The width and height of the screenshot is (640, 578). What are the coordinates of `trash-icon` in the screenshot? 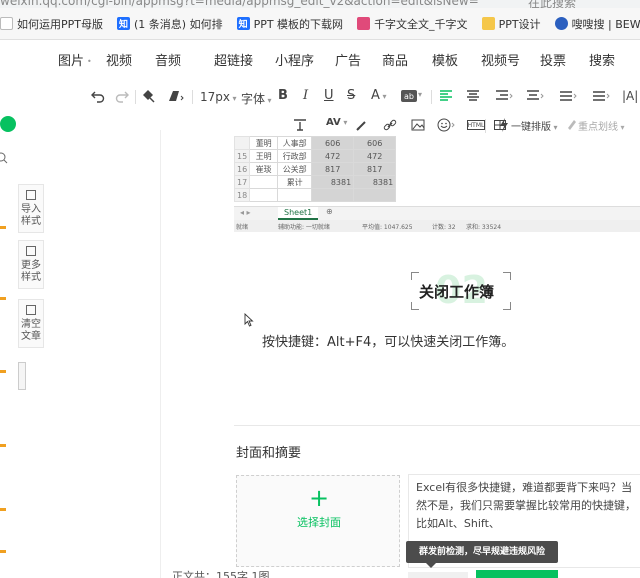 It's located at (31, 310).